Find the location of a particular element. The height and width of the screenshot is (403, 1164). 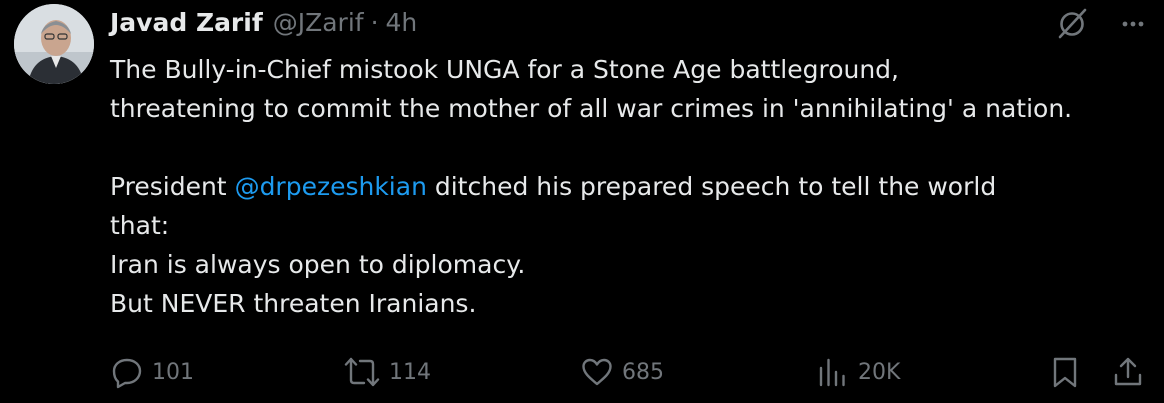

share-icon is located at coordinates (1128, 371).